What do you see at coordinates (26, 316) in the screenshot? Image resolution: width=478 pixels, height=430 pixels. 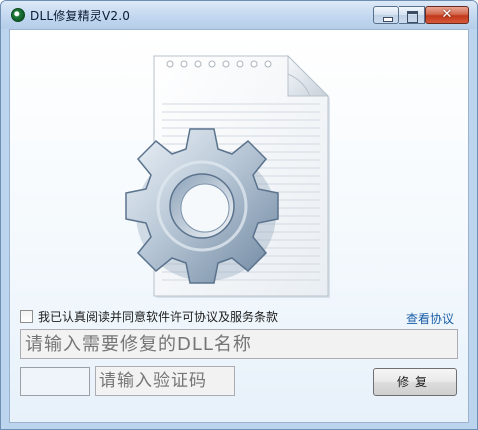 I see `agreement-checkbox` at bounding box center [26, 316].